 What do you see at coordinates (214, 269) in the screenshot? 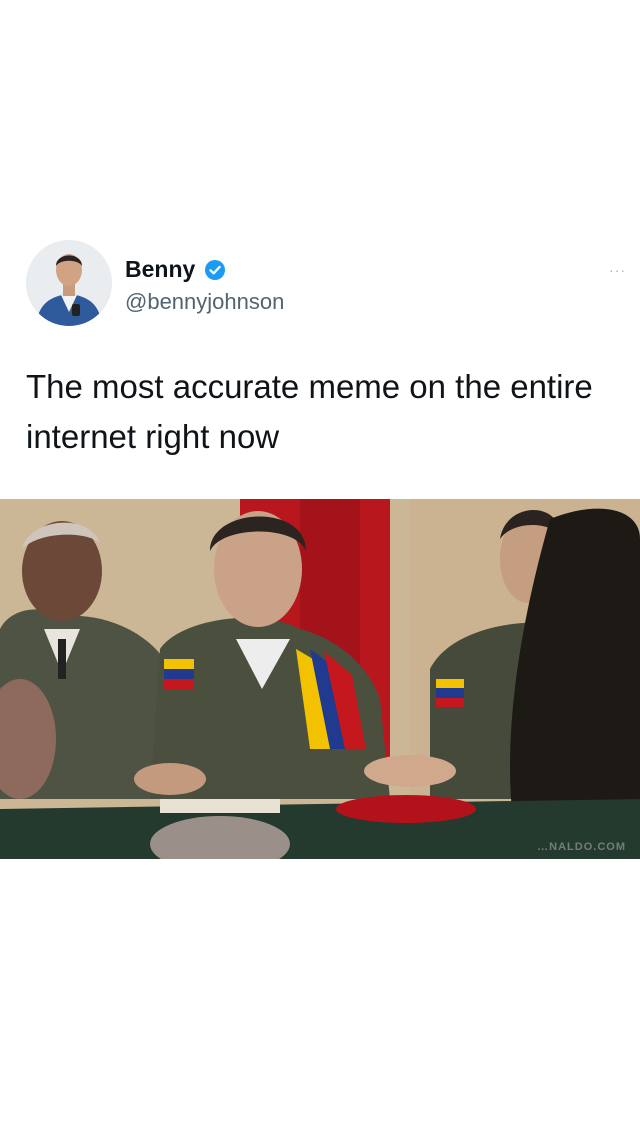
I see `verified-badge-icon` at bounding box center [214, 269].